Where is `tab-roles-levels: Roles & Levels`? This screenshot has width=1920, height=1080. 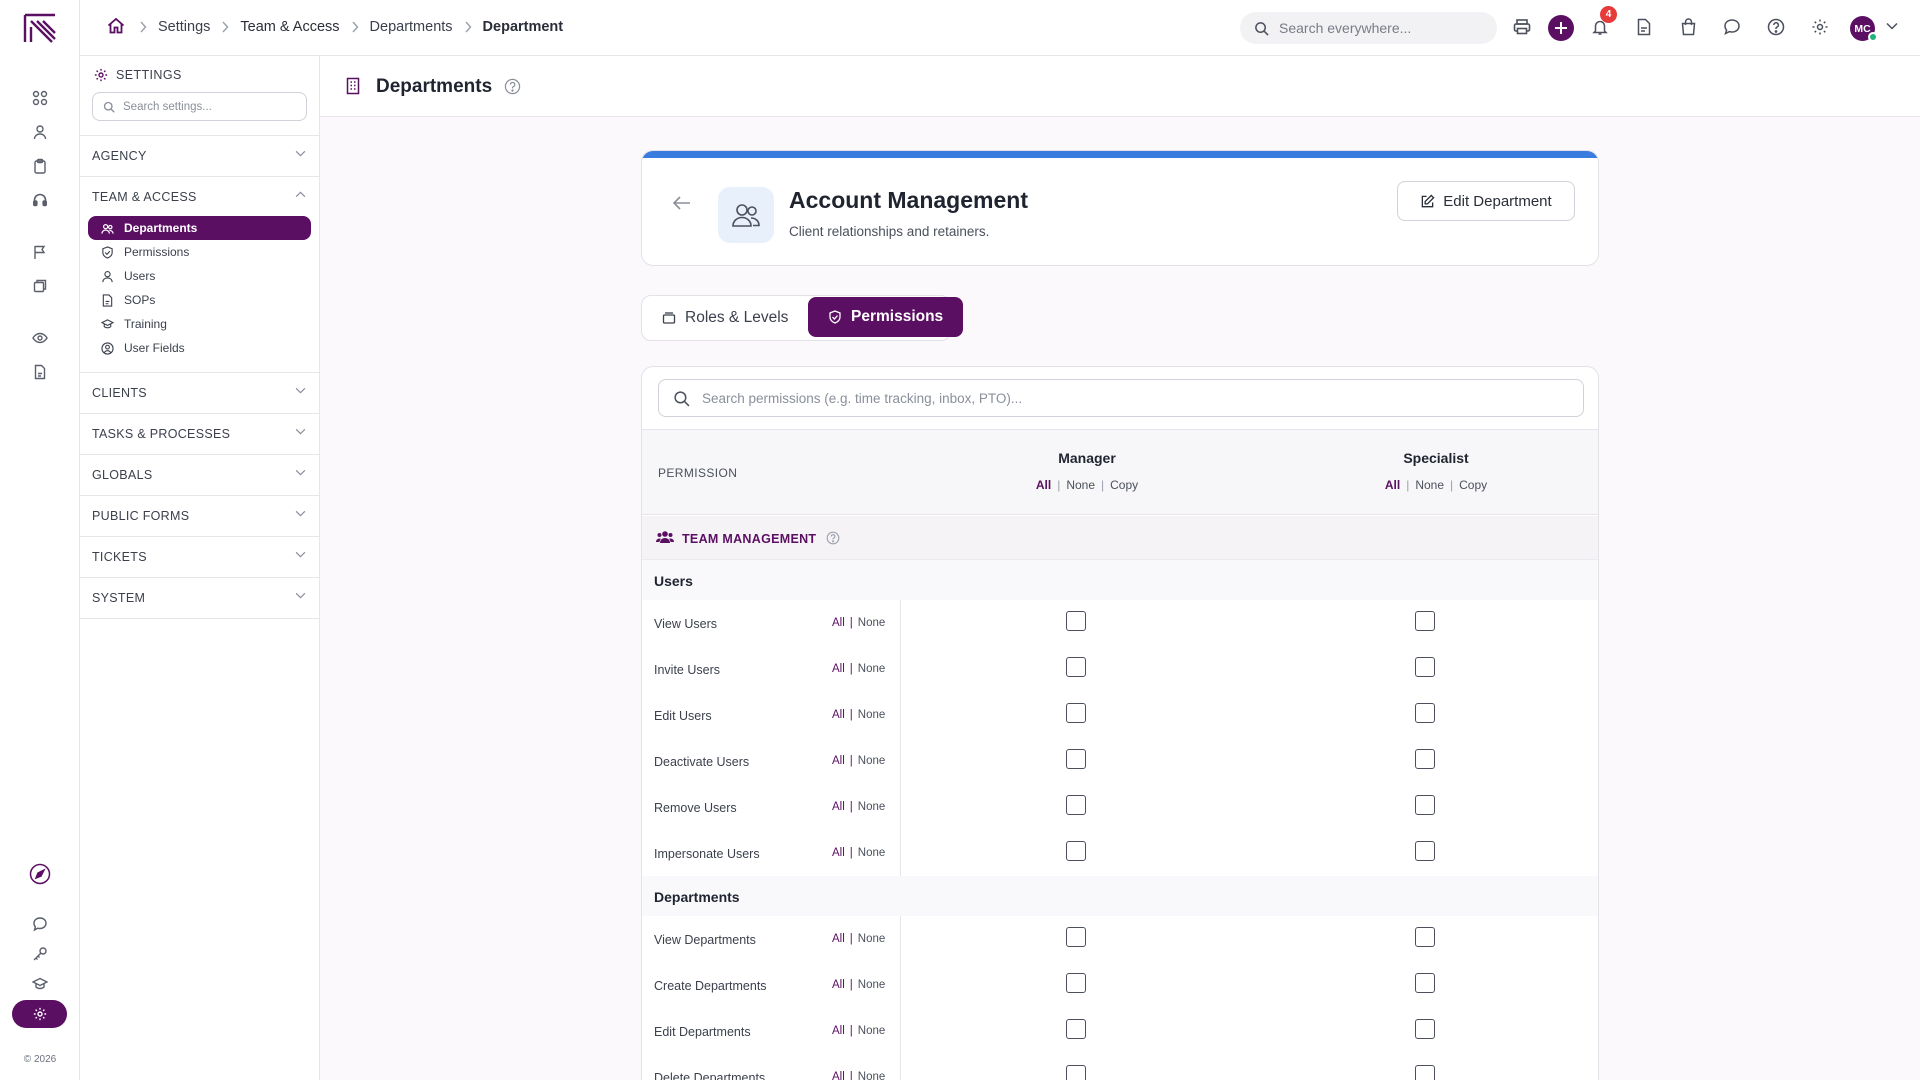
tab-roles-levels: Roles & Levels is located at coordinates (725, 318).